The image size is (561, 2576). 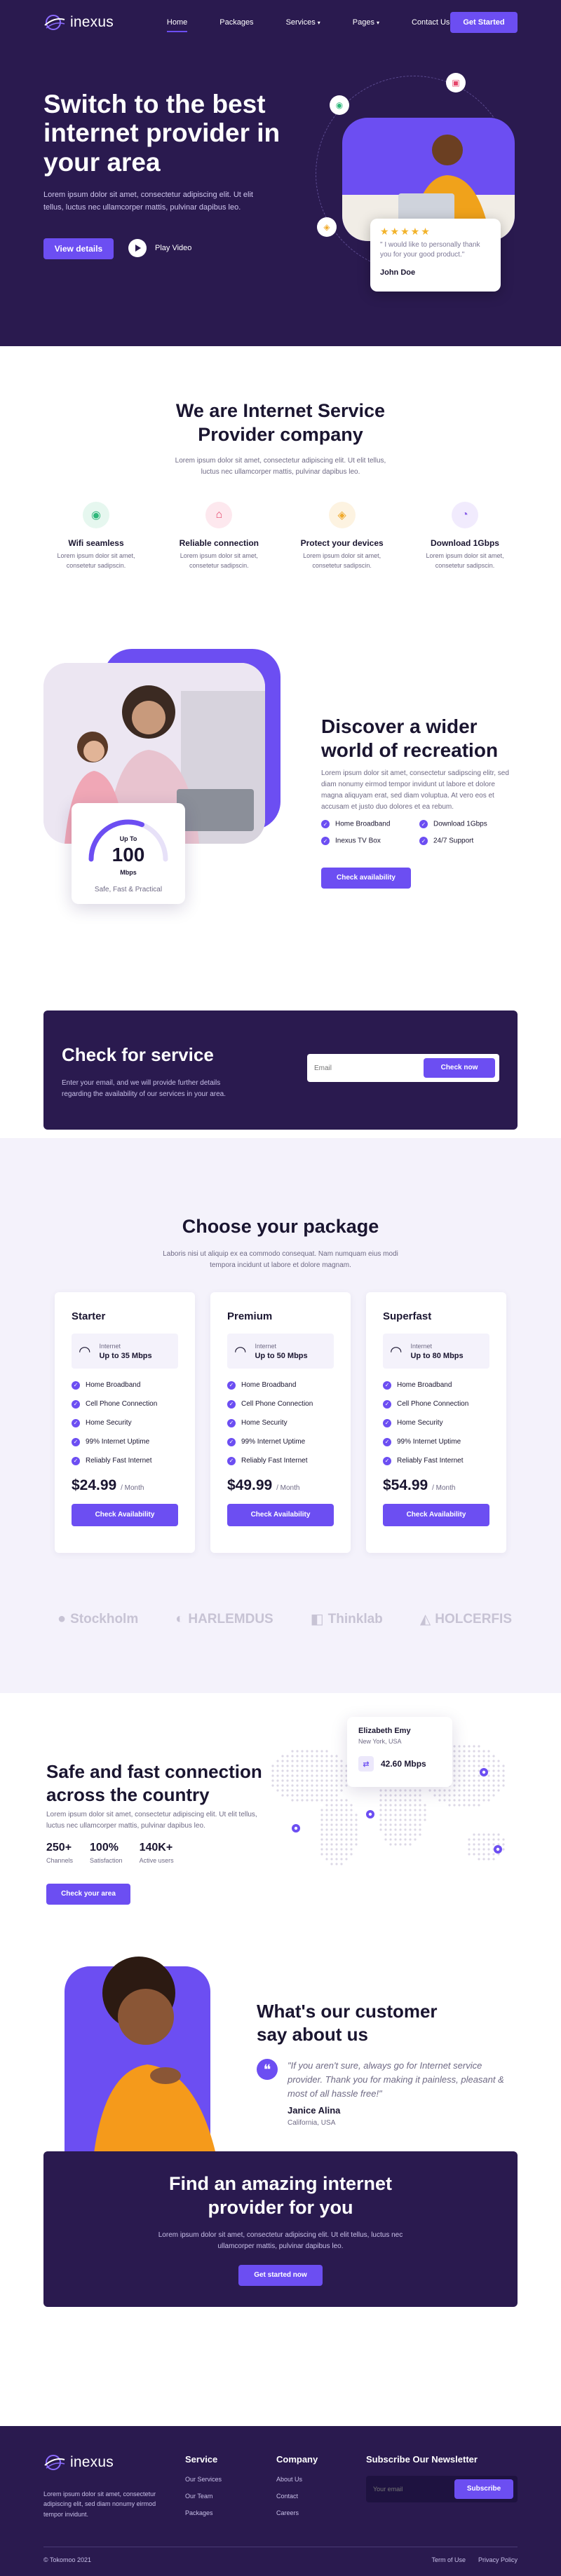 I want to click on nav-pages: Pages ▾, so click(x=366, y=22).